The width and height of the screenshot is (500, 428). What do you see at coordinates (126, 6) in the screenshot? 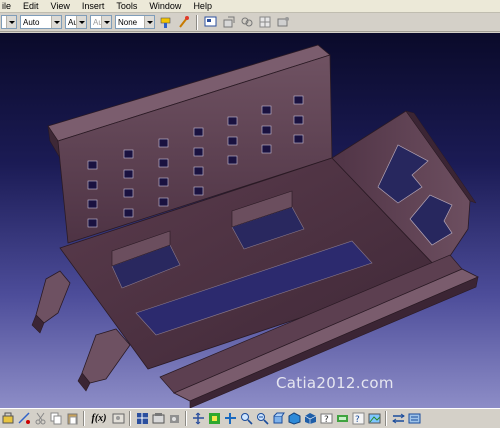
I see `menu-tools: Tools` at bounding box center [126, 6].